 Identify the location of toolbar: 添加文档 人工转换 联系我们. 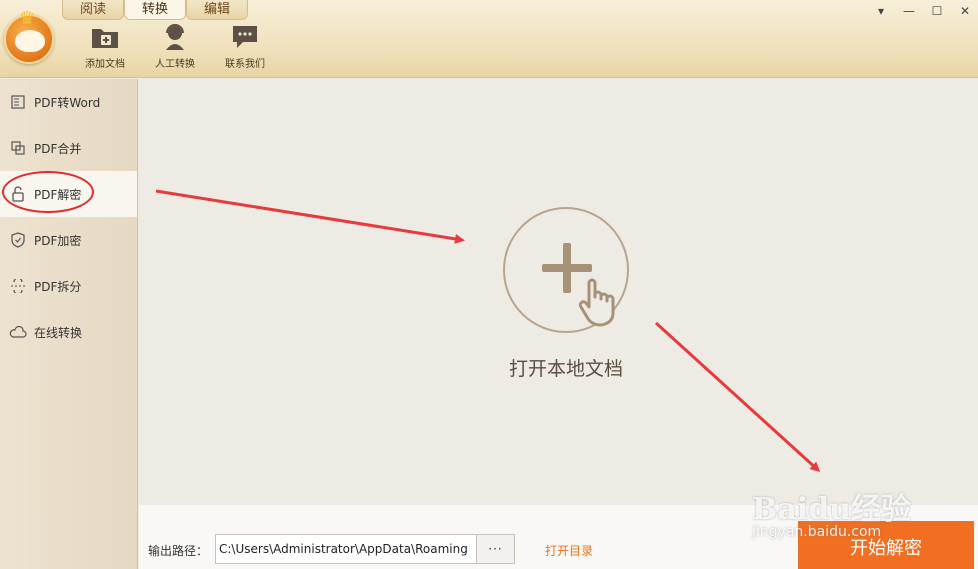
(175, 46).